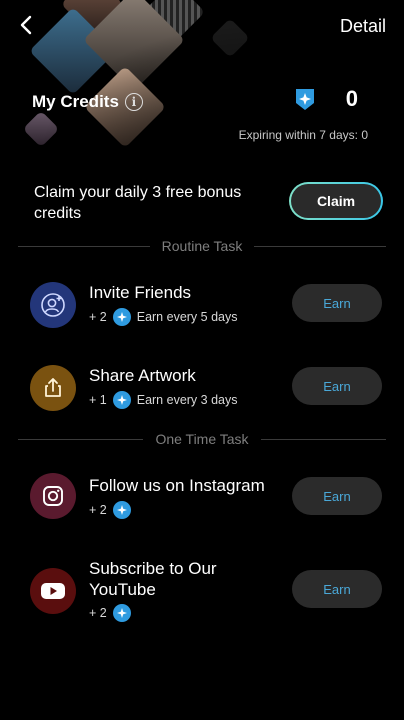 The height and width of the screenshot is (720, 404). I want to click on section-label: One Time Task, so click(202, 439).